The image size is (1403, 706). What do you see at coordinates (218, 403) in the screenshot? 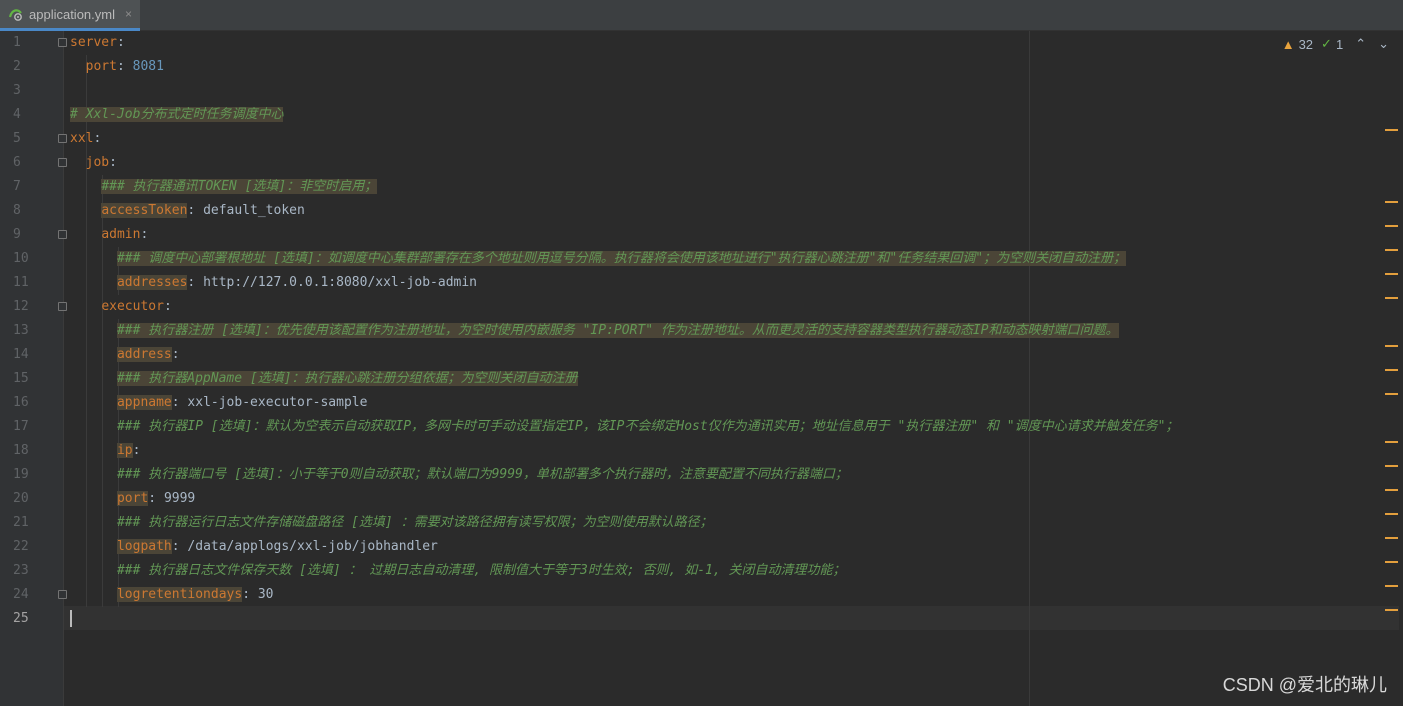
I see `code-line: appname: xxl-job-executor-sample` at bounding box center [218, 403].